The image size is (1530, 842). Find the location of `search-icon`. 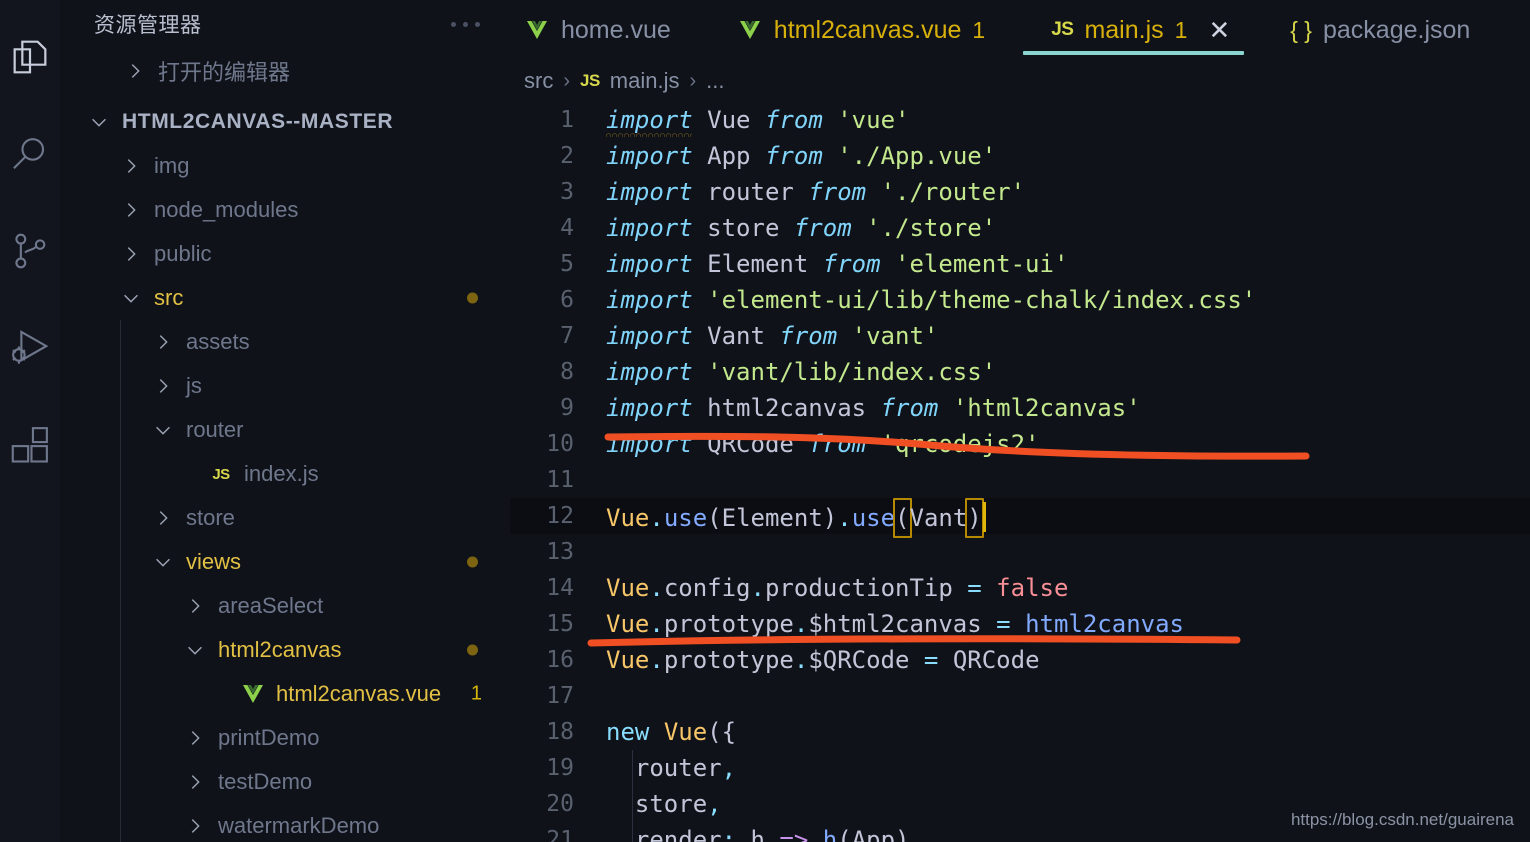

search-icon is located at coordinates (30, 154).